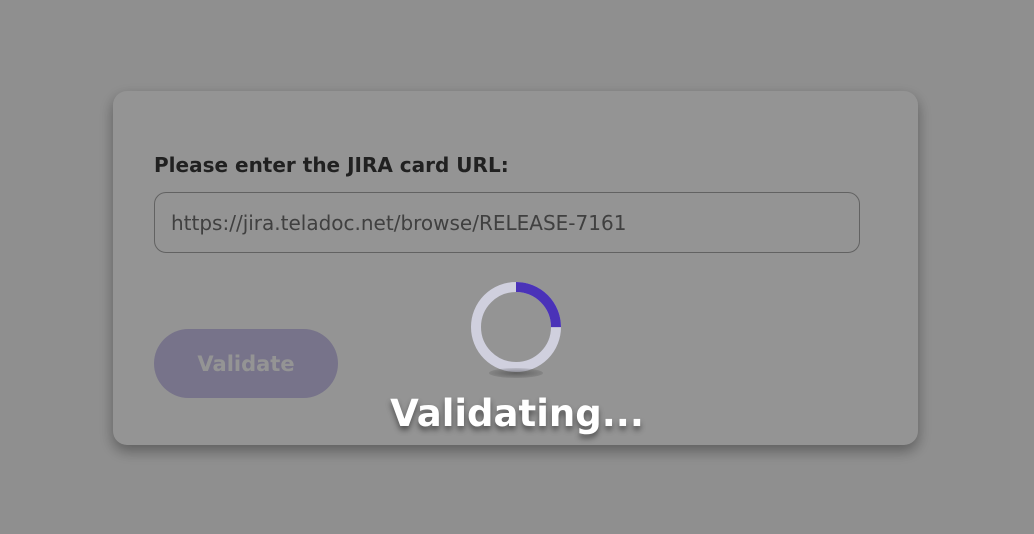  I want to click on spinner-shadow, so click(516, 373).